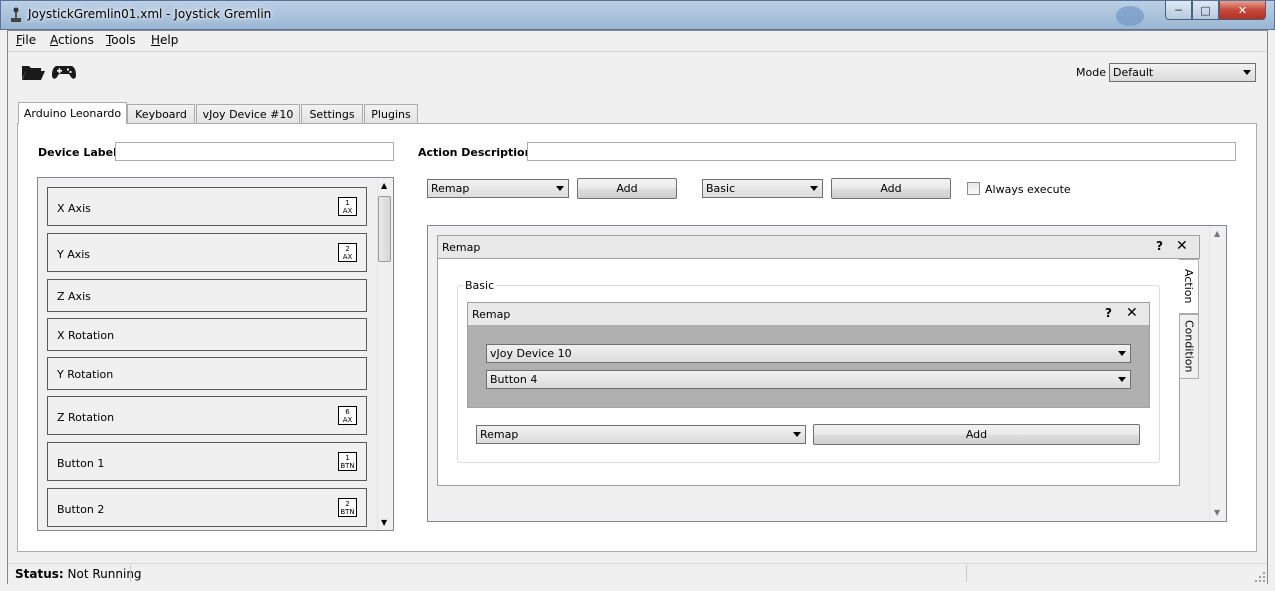  I want to click on status-text: Status: Not Running, so click(78, 574).